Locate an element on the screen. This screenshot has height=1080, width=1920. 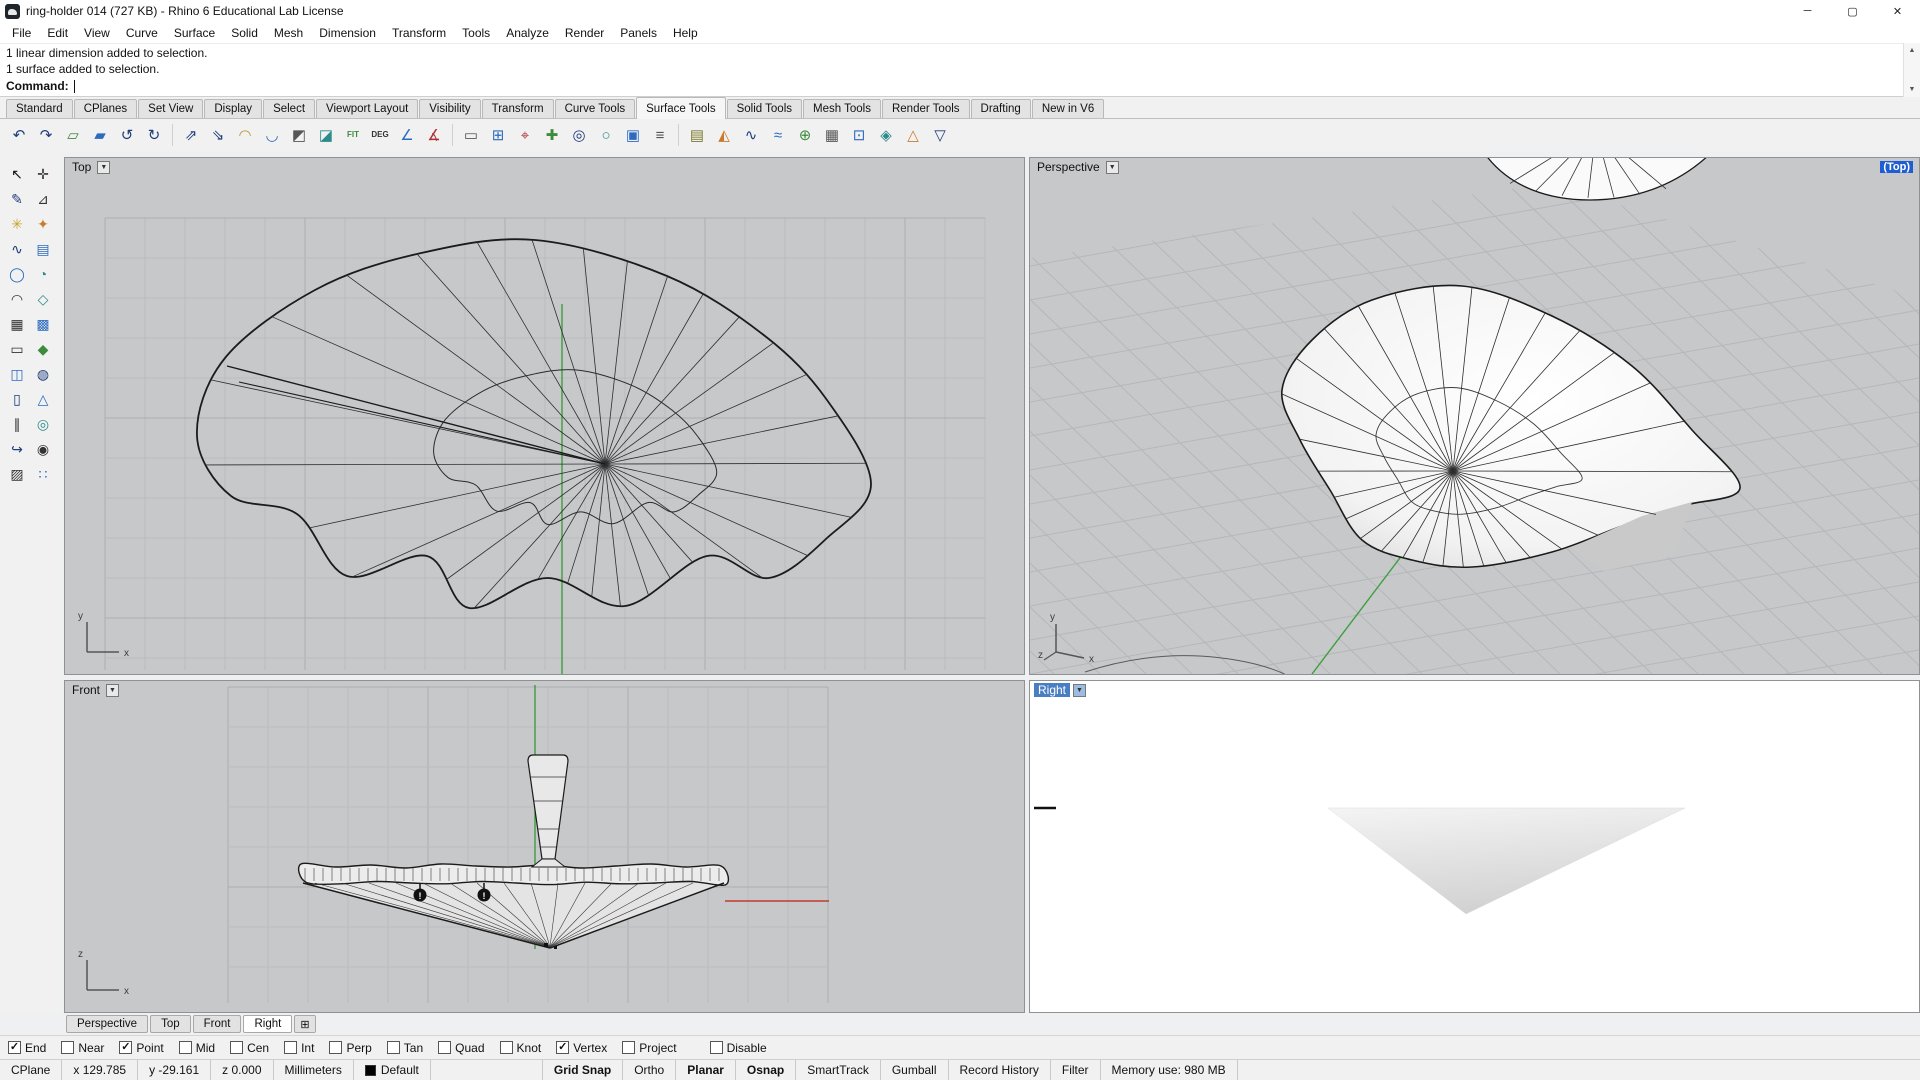
toolbar-icon: ▤ is located at coordinates (697, 135).